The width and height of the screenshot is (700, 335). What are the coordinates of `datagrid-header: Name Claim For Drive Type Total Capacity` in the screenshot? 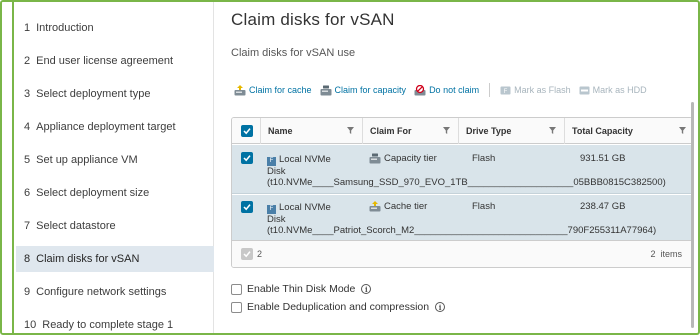 It's located at (462, 131).